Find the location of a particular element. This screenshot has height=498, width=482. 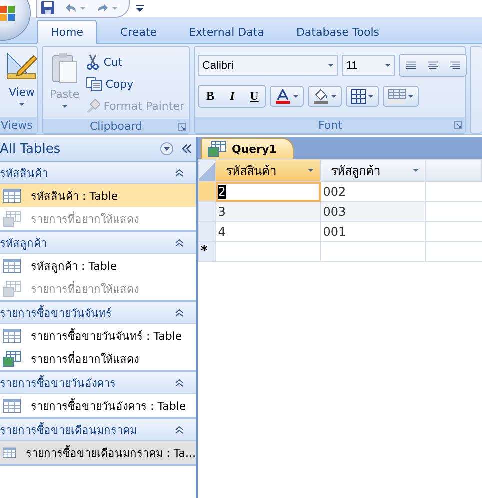

document-tab: Query1 is located at coordinates (247, 148).